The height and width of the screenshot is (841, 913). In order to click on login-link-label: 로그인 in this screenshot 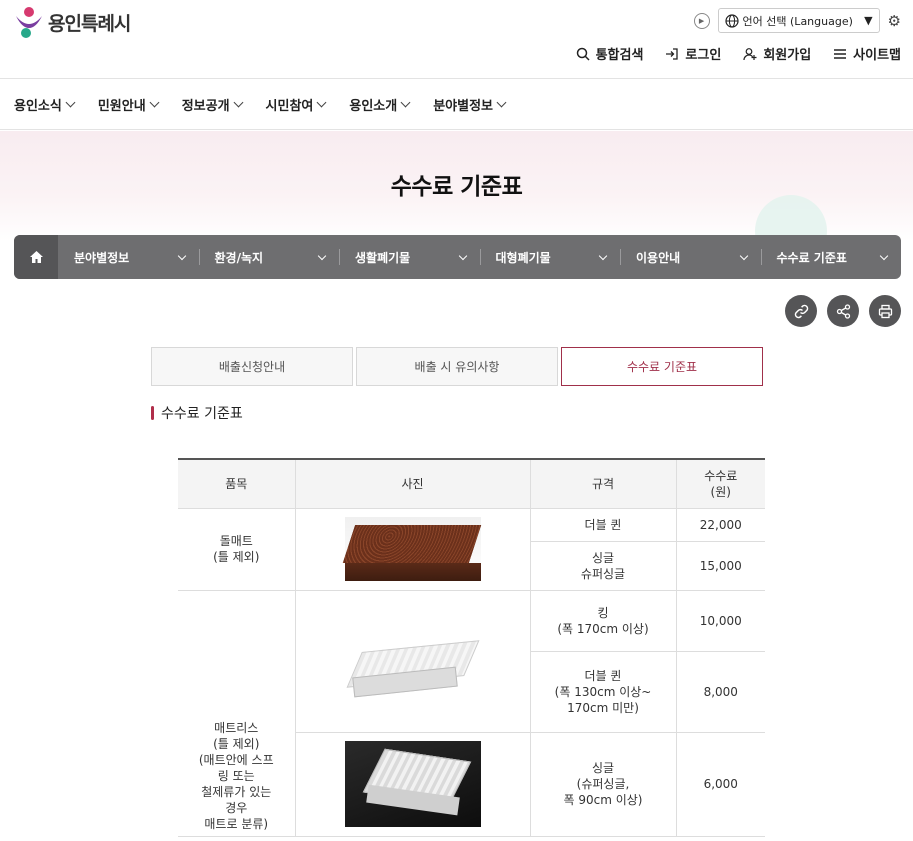, I will do `click(703, 55)`.